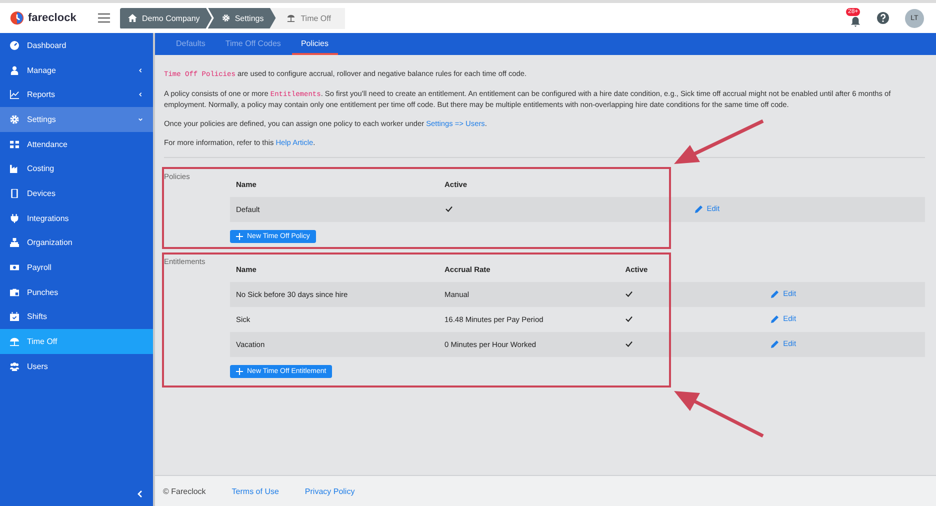 The width and height of the screenshot is (936, 506). I want to click on home-icon, so click(132, 18).